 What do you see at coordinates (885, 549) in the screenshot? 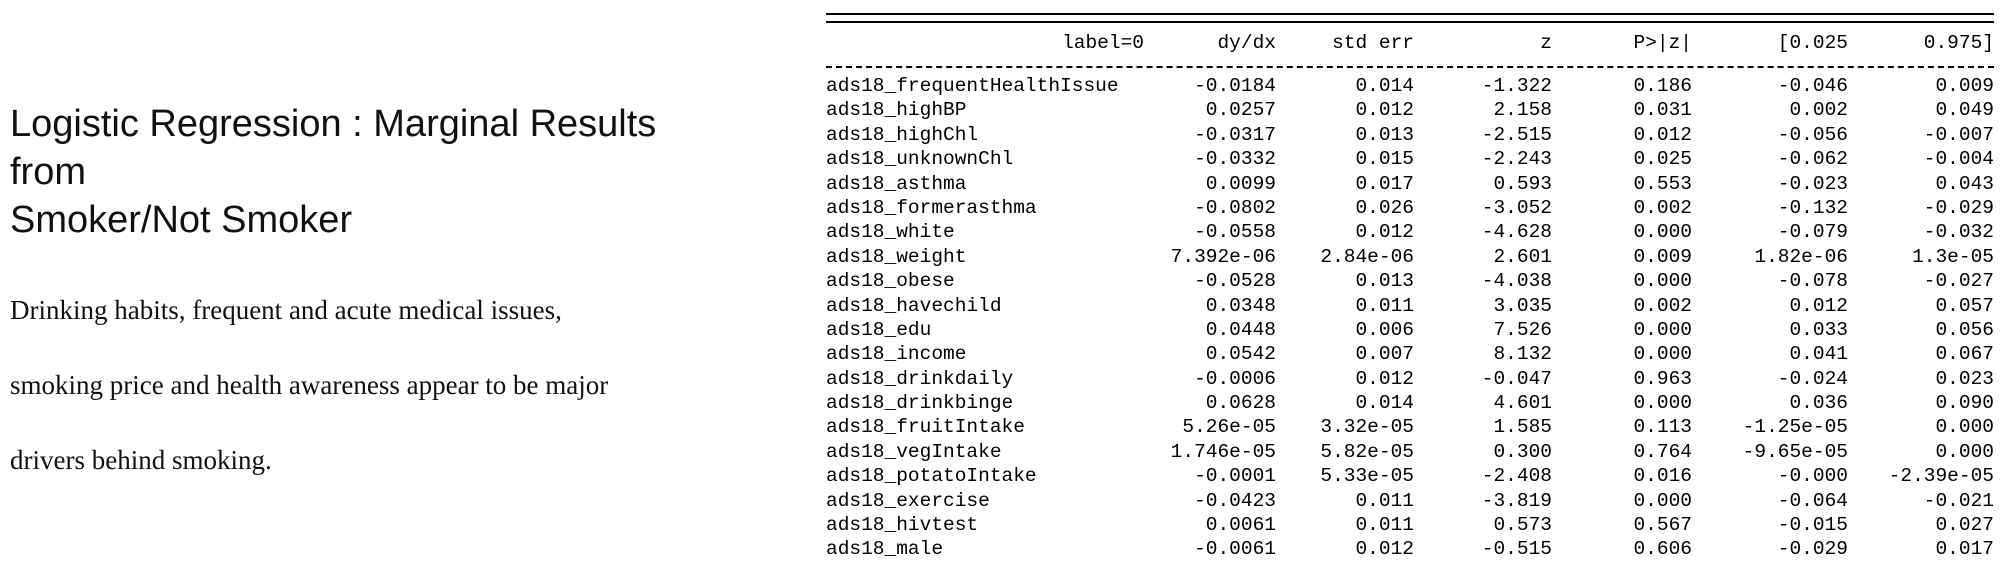
I see `row-name: ads18_male` at bounding box center [885, 549].